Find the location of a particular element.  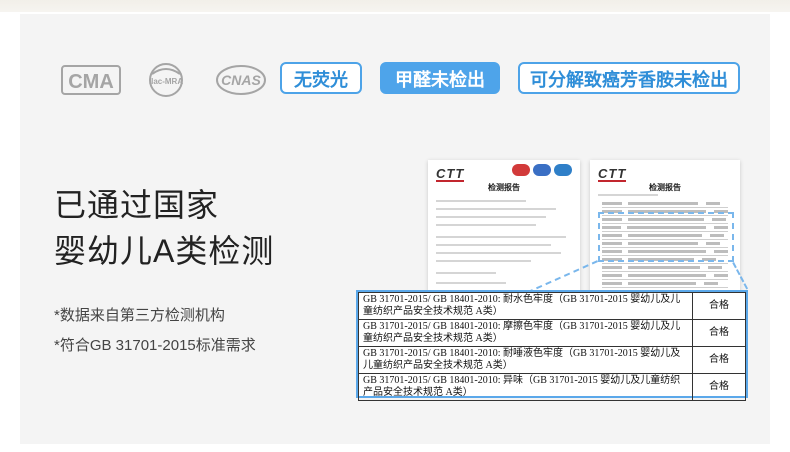

cma-logo-icon: CMA is located at coordinates (91, 80).